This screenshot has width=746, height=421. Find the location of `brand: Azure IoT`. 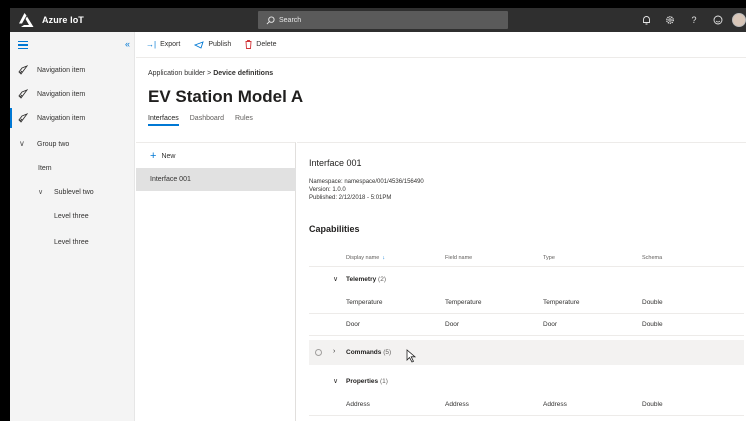

brand: Azure IoT is located at coordinates (51, 20).